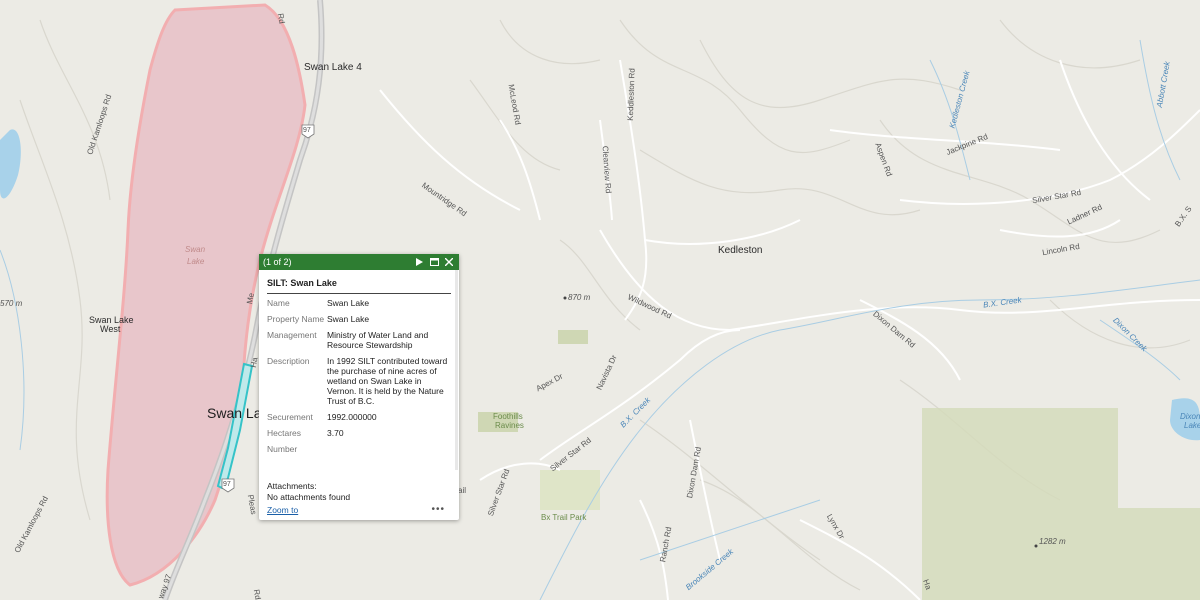  What do you see at coordinates (509, 425) in the screenshot?
I see `label-foothills-2: Ravines` at bounding box center [509, 425].